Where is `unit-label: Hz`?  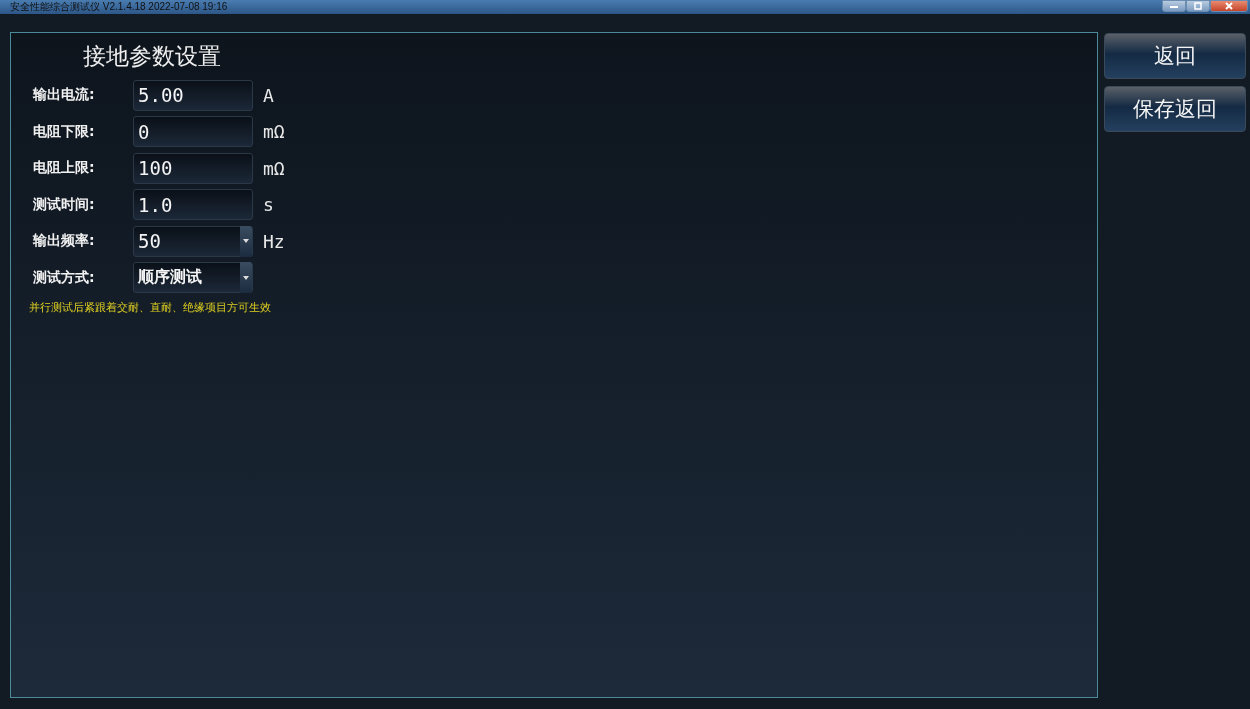
unit-label: Hz is located at coordinates (274, 241).